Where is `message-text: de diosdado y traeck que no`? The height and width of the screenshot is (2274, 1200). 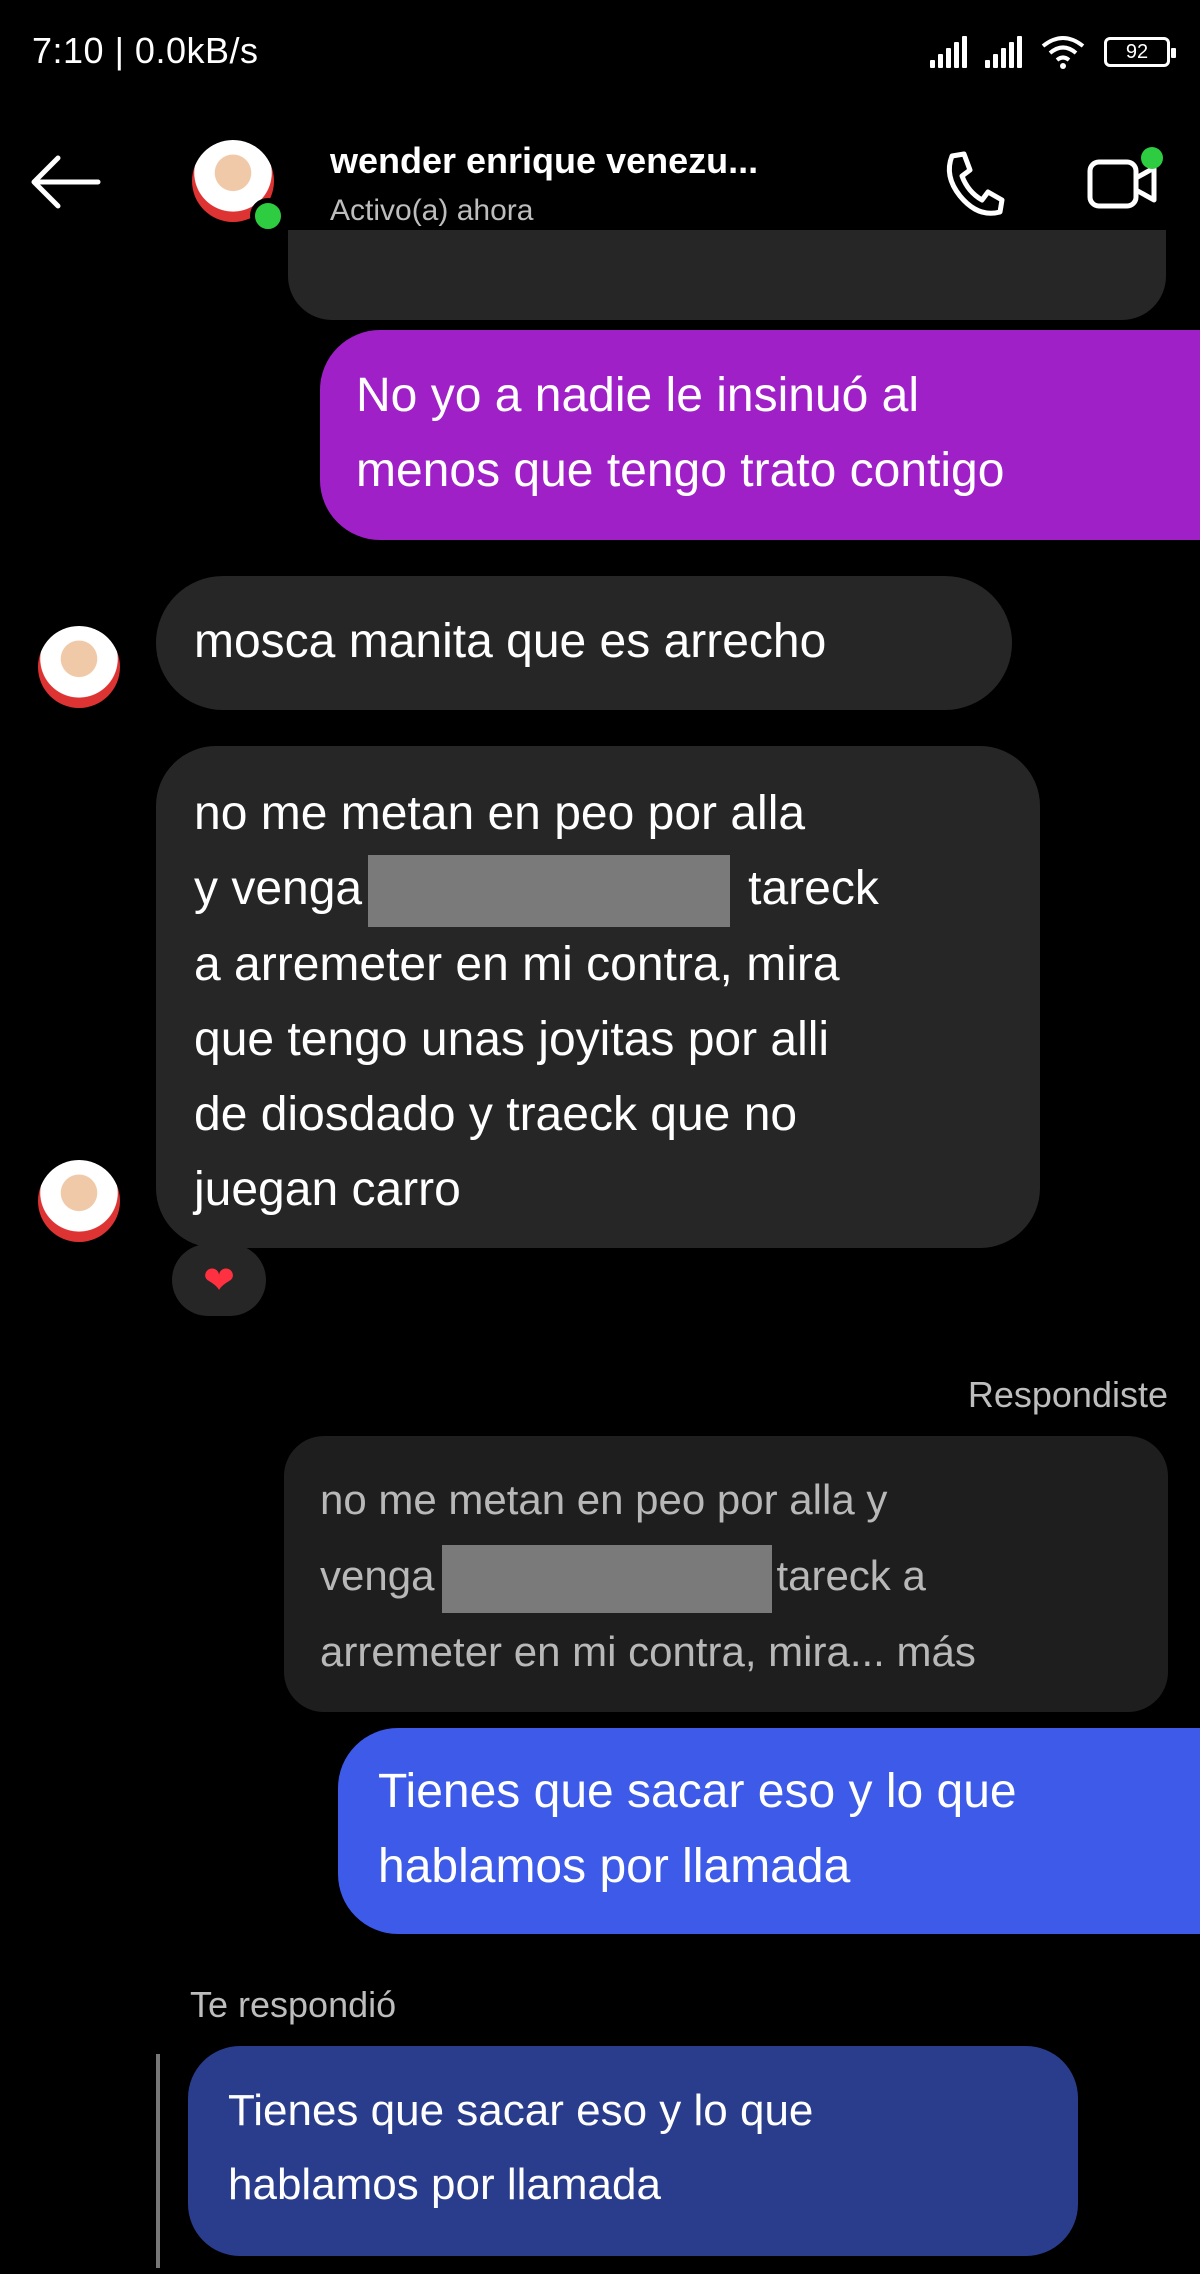 message-text: de diosdado y traeck que no is located at coordinates (496, 1115).